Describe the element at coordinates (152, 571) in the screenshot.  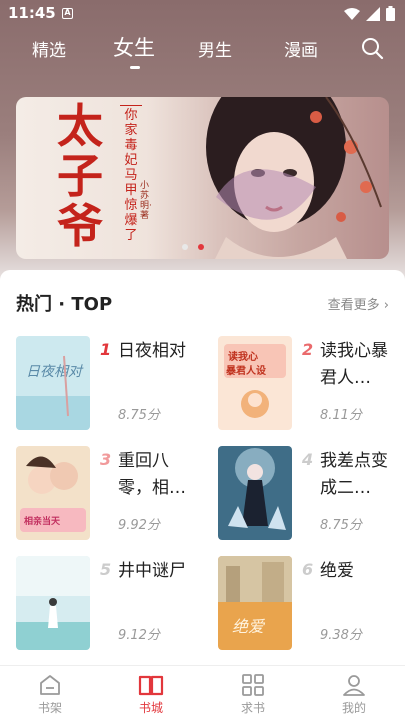
I see `book-title: 井中谜尸` at that location.